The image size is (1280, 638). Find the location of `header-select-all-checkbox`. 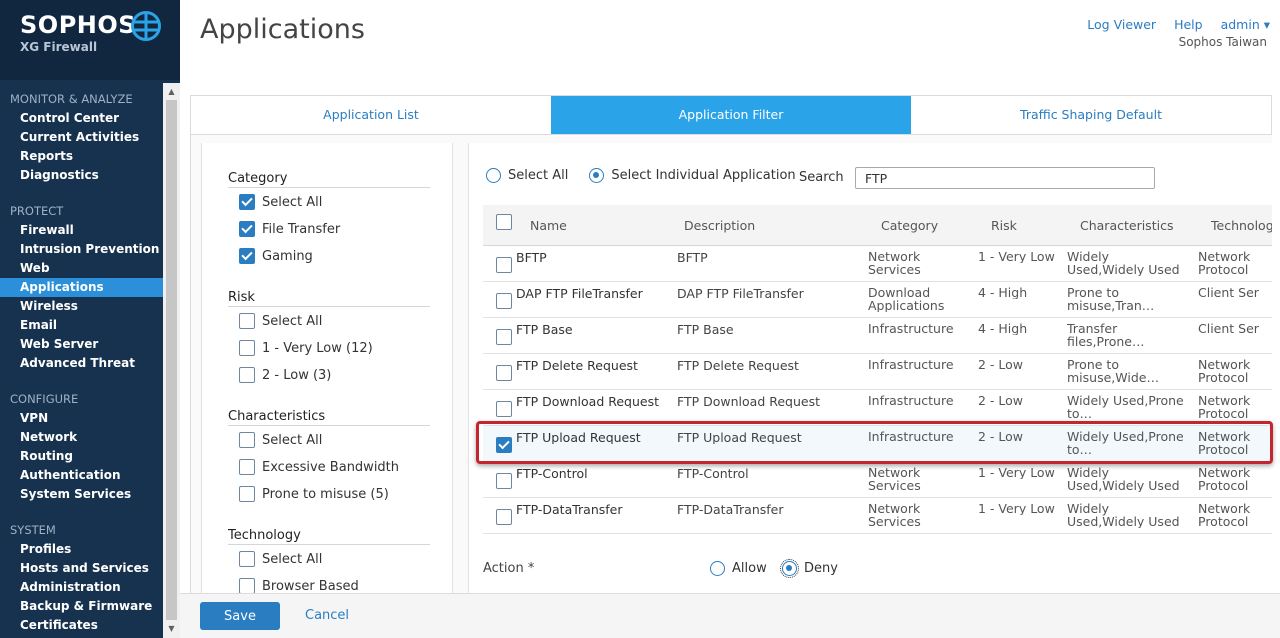

header-select-all-checkbox is located at coordinates (504, 222).